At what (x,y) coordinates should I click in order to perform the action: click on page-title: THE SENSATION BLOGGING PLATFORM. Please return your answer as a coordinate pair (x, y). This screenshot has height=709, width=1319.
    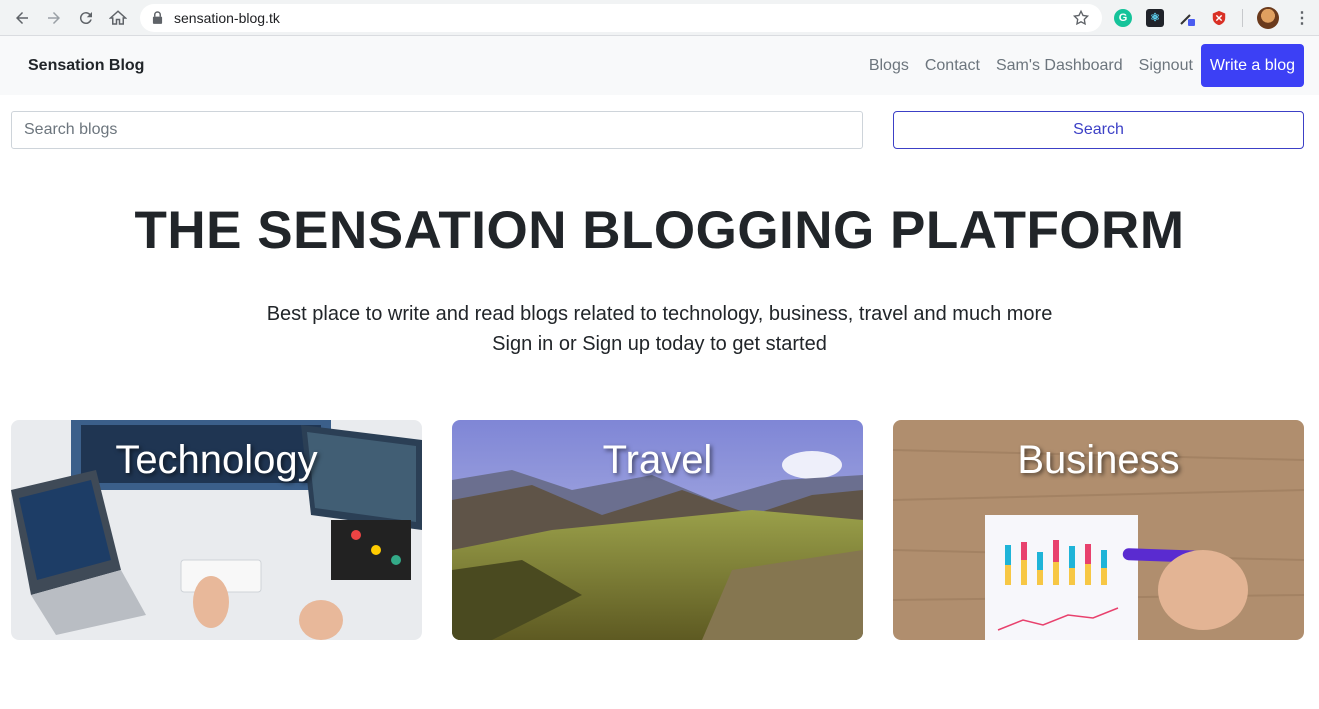
    Looking at the image, I should click on (659, 230).